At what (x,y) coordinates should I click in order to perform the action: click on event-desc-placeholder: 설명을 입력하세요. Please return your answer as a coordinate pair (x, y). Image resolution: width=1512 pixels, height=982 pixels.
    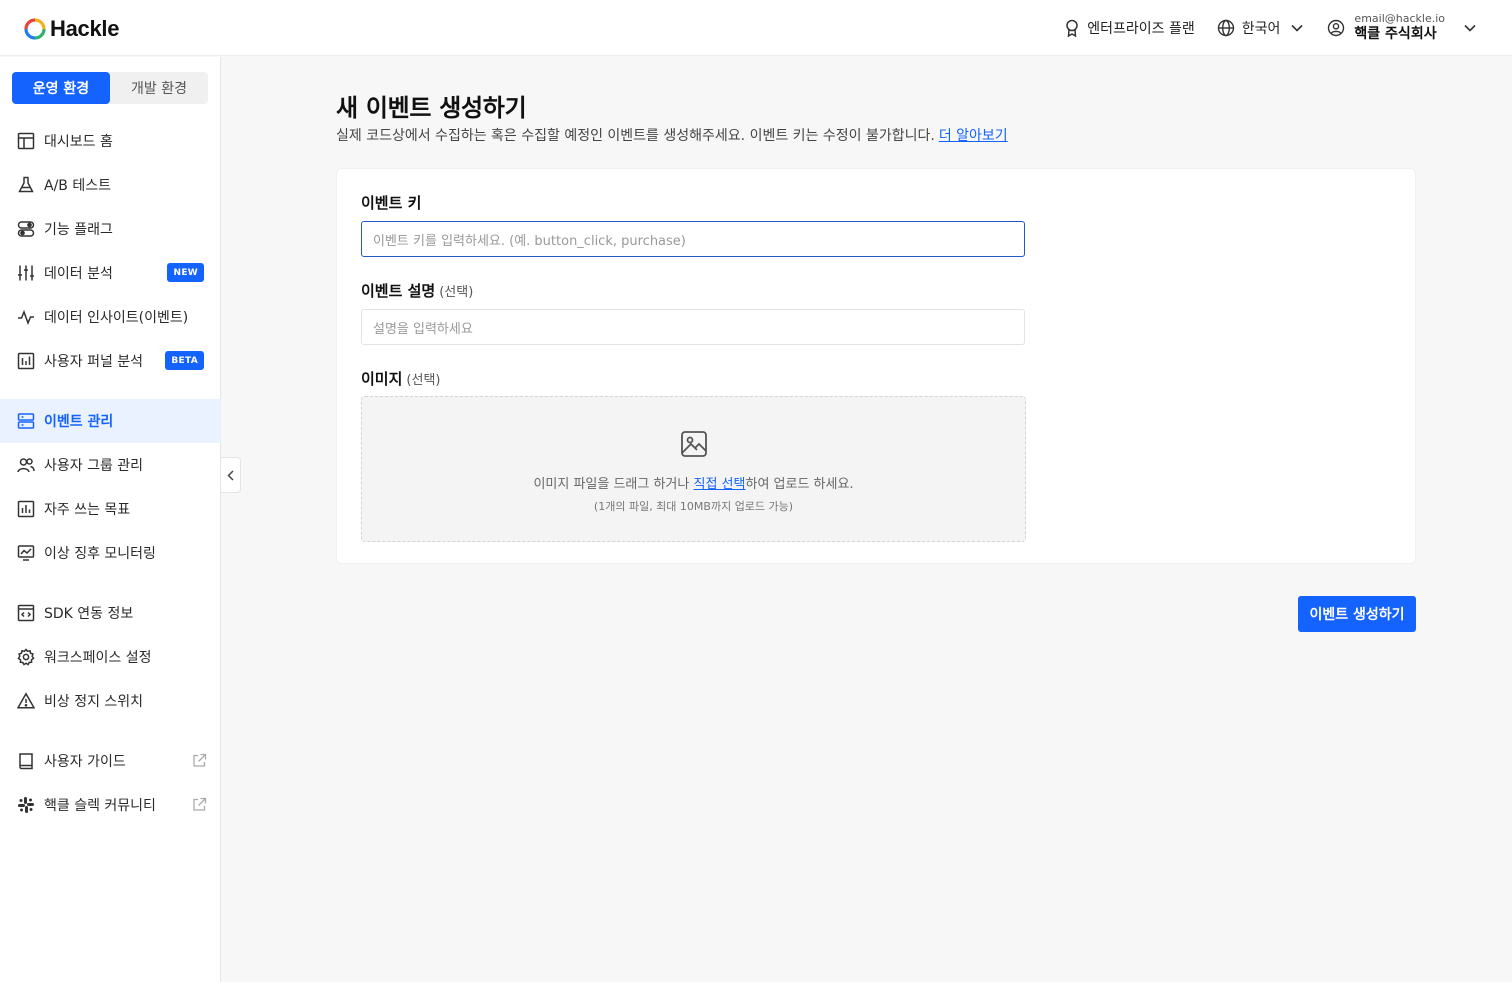
    Looking at the image, I should click on (423, 329).